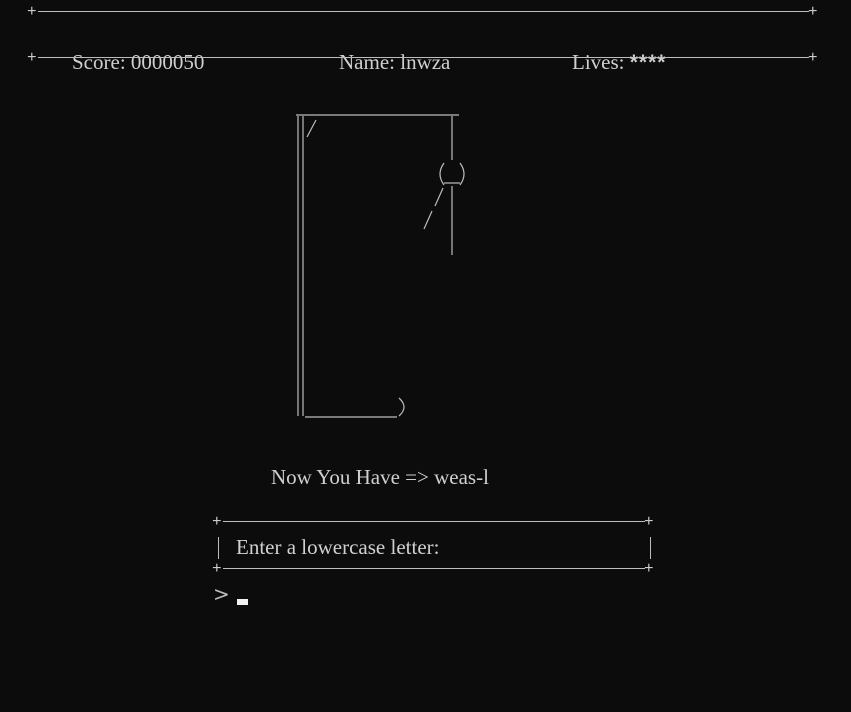 Image resolution: width=851 pixels, height=712 pixels. I want to click on guessed-word: weas-l, so click(461, 477).